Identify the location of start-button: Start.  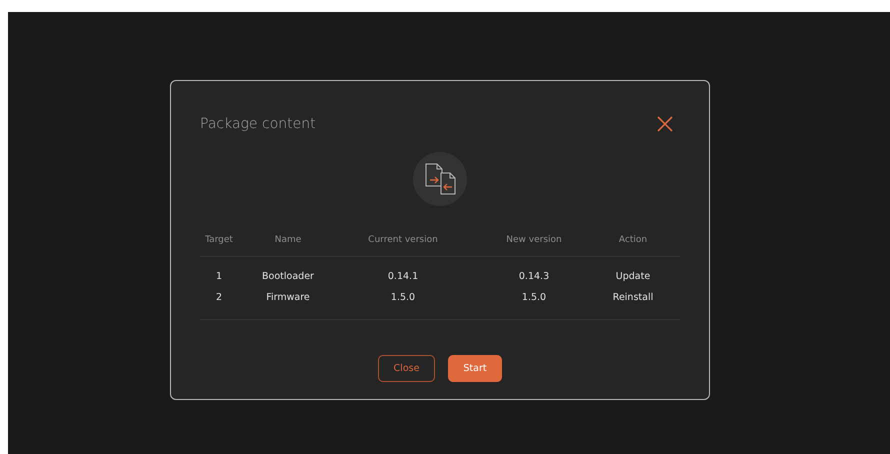
(475, 368).